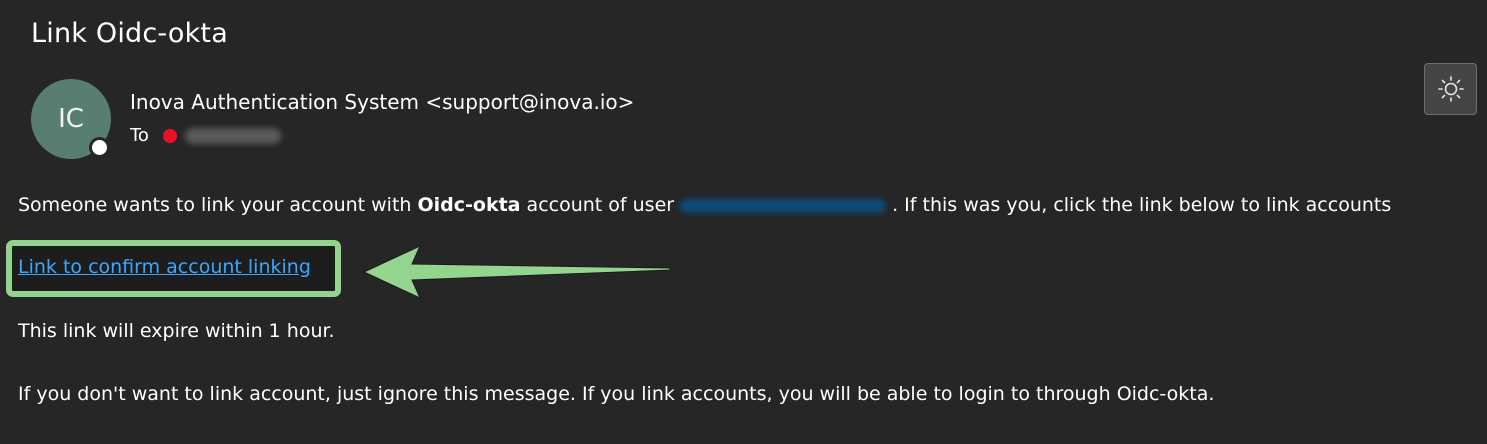  I want to click on intro-text-before: Someone wants to link your account with, so click(218, 205).